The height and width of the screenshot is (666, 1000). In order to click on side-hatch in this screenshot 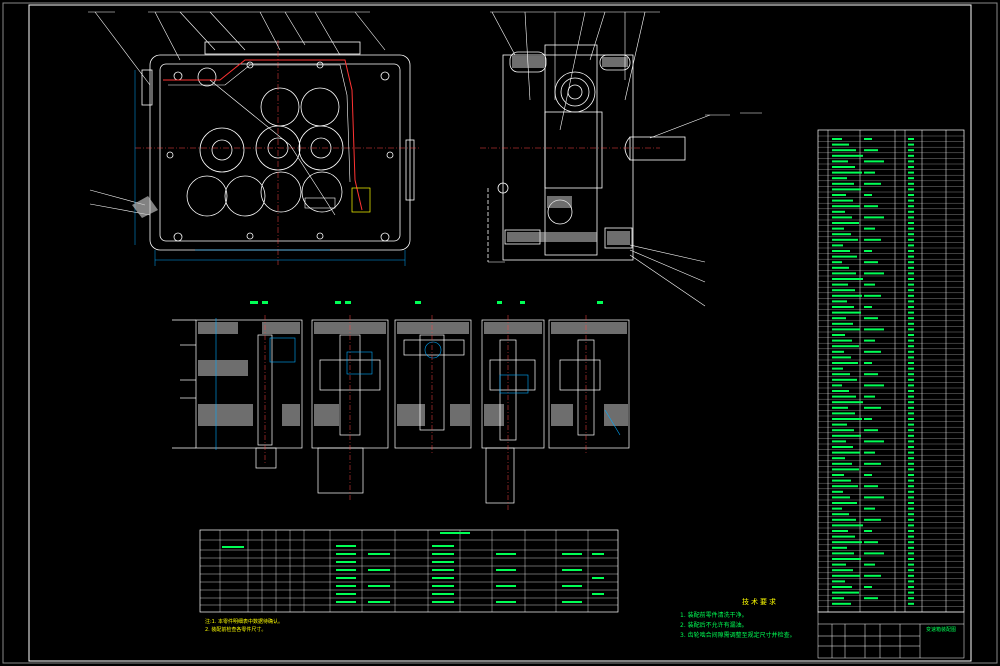, I will do `click(568, 150)`.